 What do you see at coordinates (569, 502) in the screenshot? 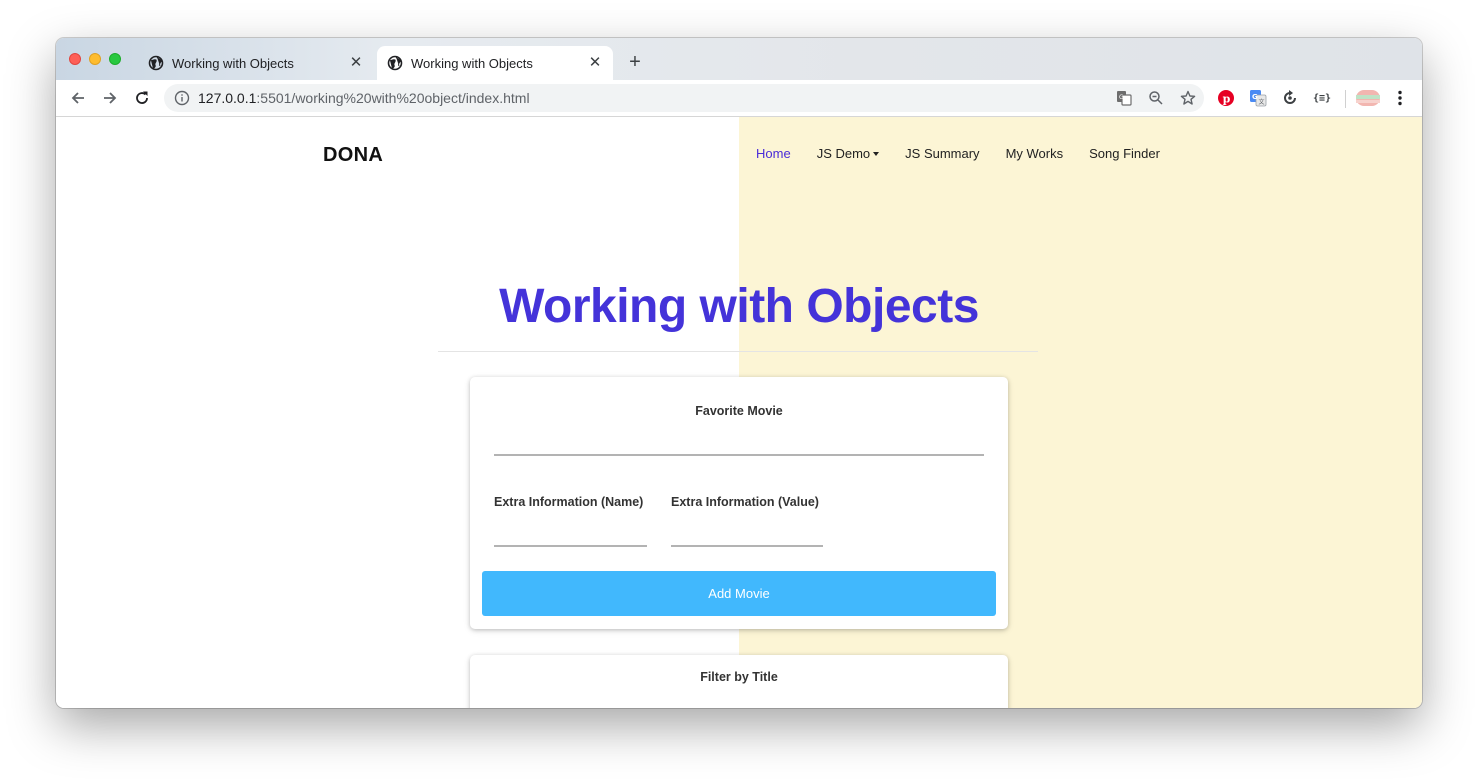
I see `extra-name-label: Extra Information (Name)` at bounding box center [569, 502].